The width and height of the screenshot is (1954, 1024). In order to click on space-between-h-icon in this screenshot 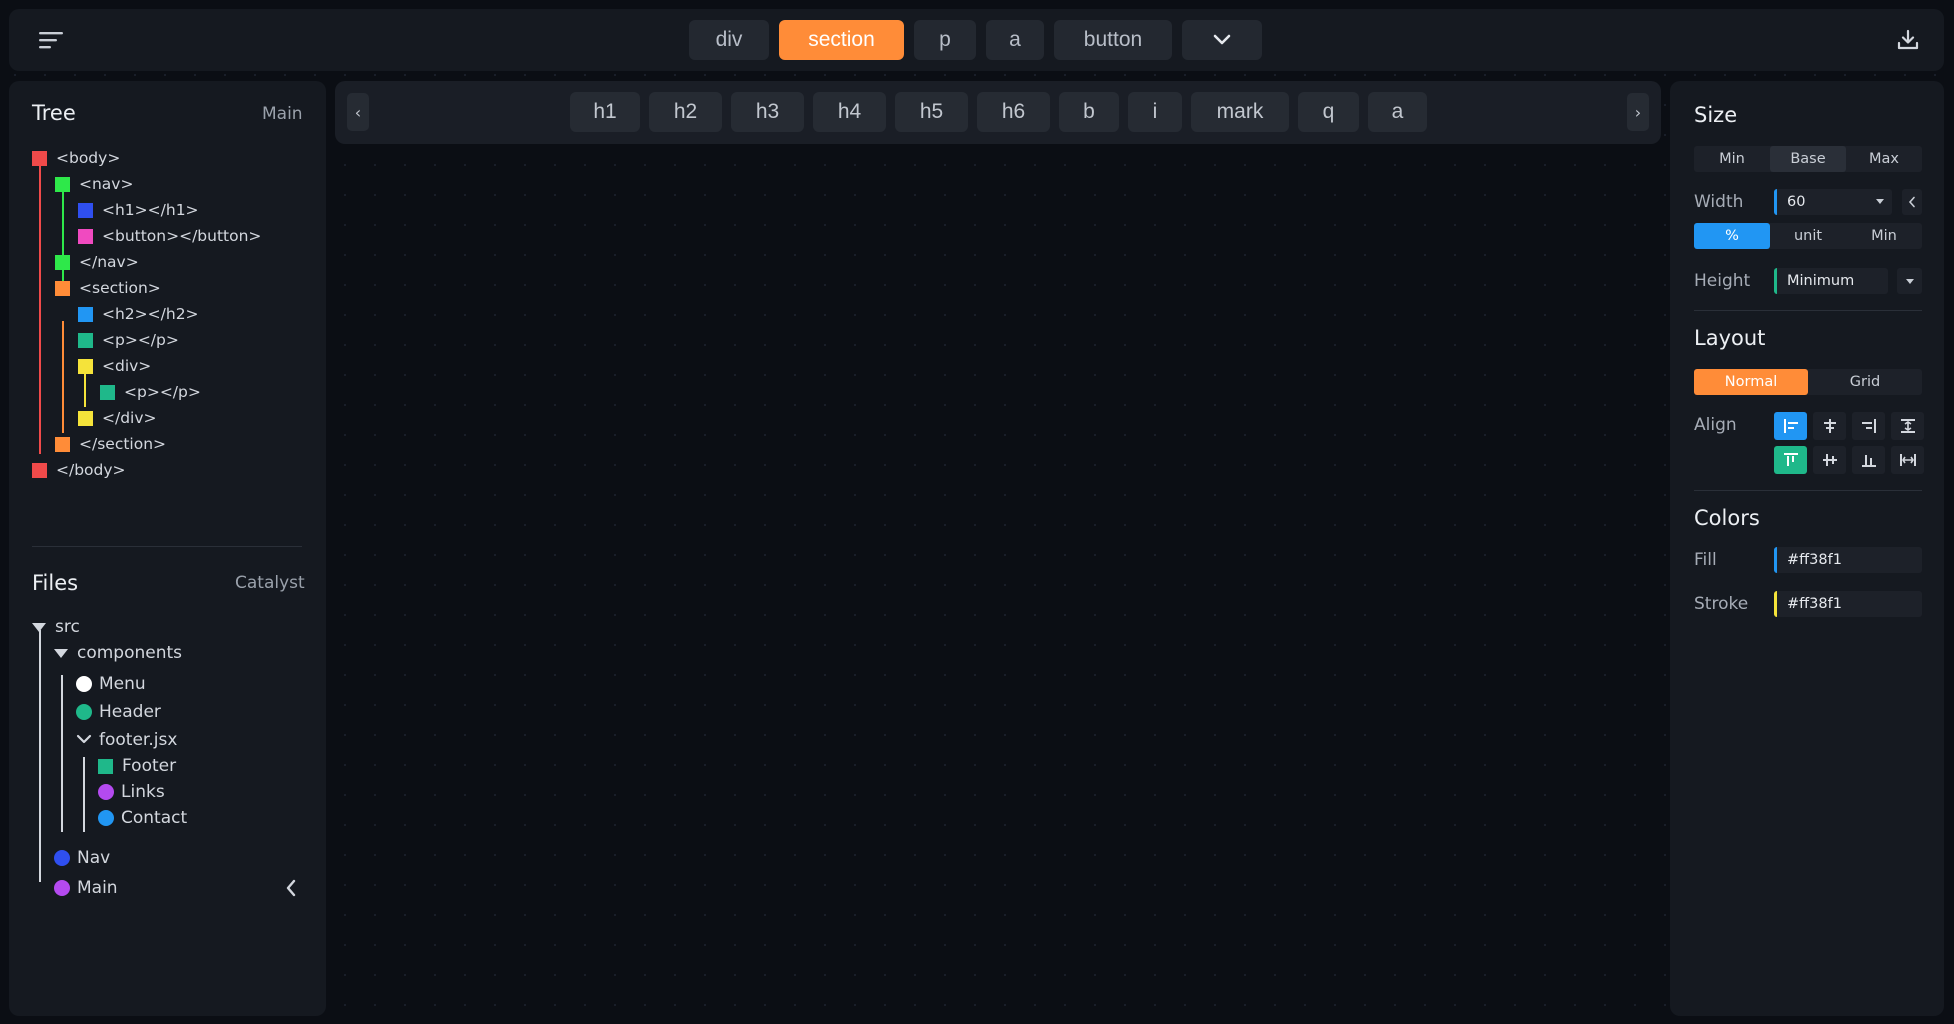, I will do `click(1907, 460)`.